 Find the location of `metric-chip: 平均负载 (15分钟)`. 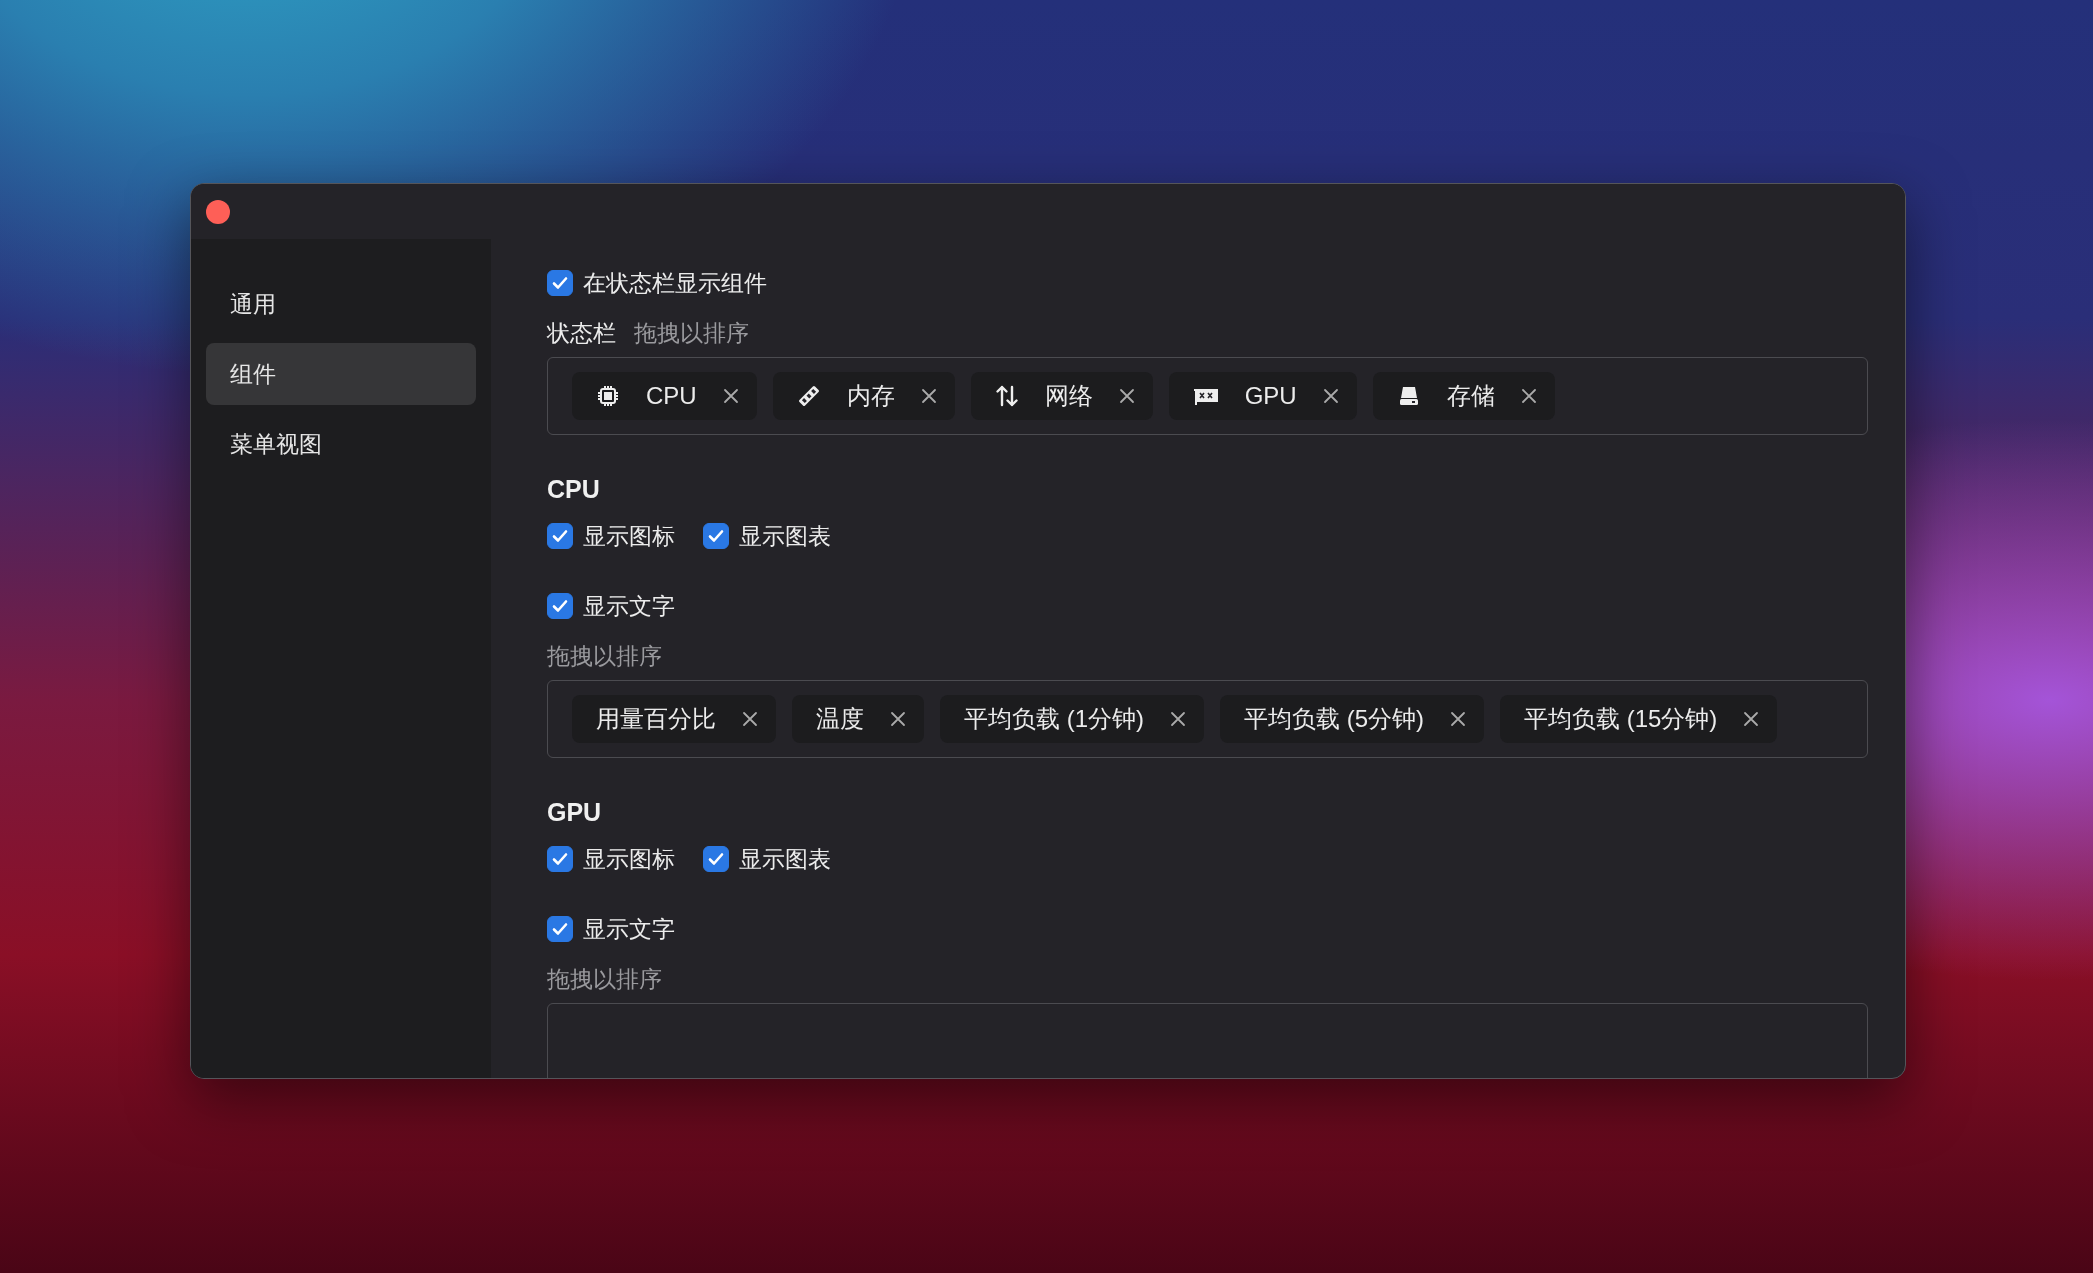

metric-chip: 平均负载 (15分钟) is located at coordinates (1639, 719).